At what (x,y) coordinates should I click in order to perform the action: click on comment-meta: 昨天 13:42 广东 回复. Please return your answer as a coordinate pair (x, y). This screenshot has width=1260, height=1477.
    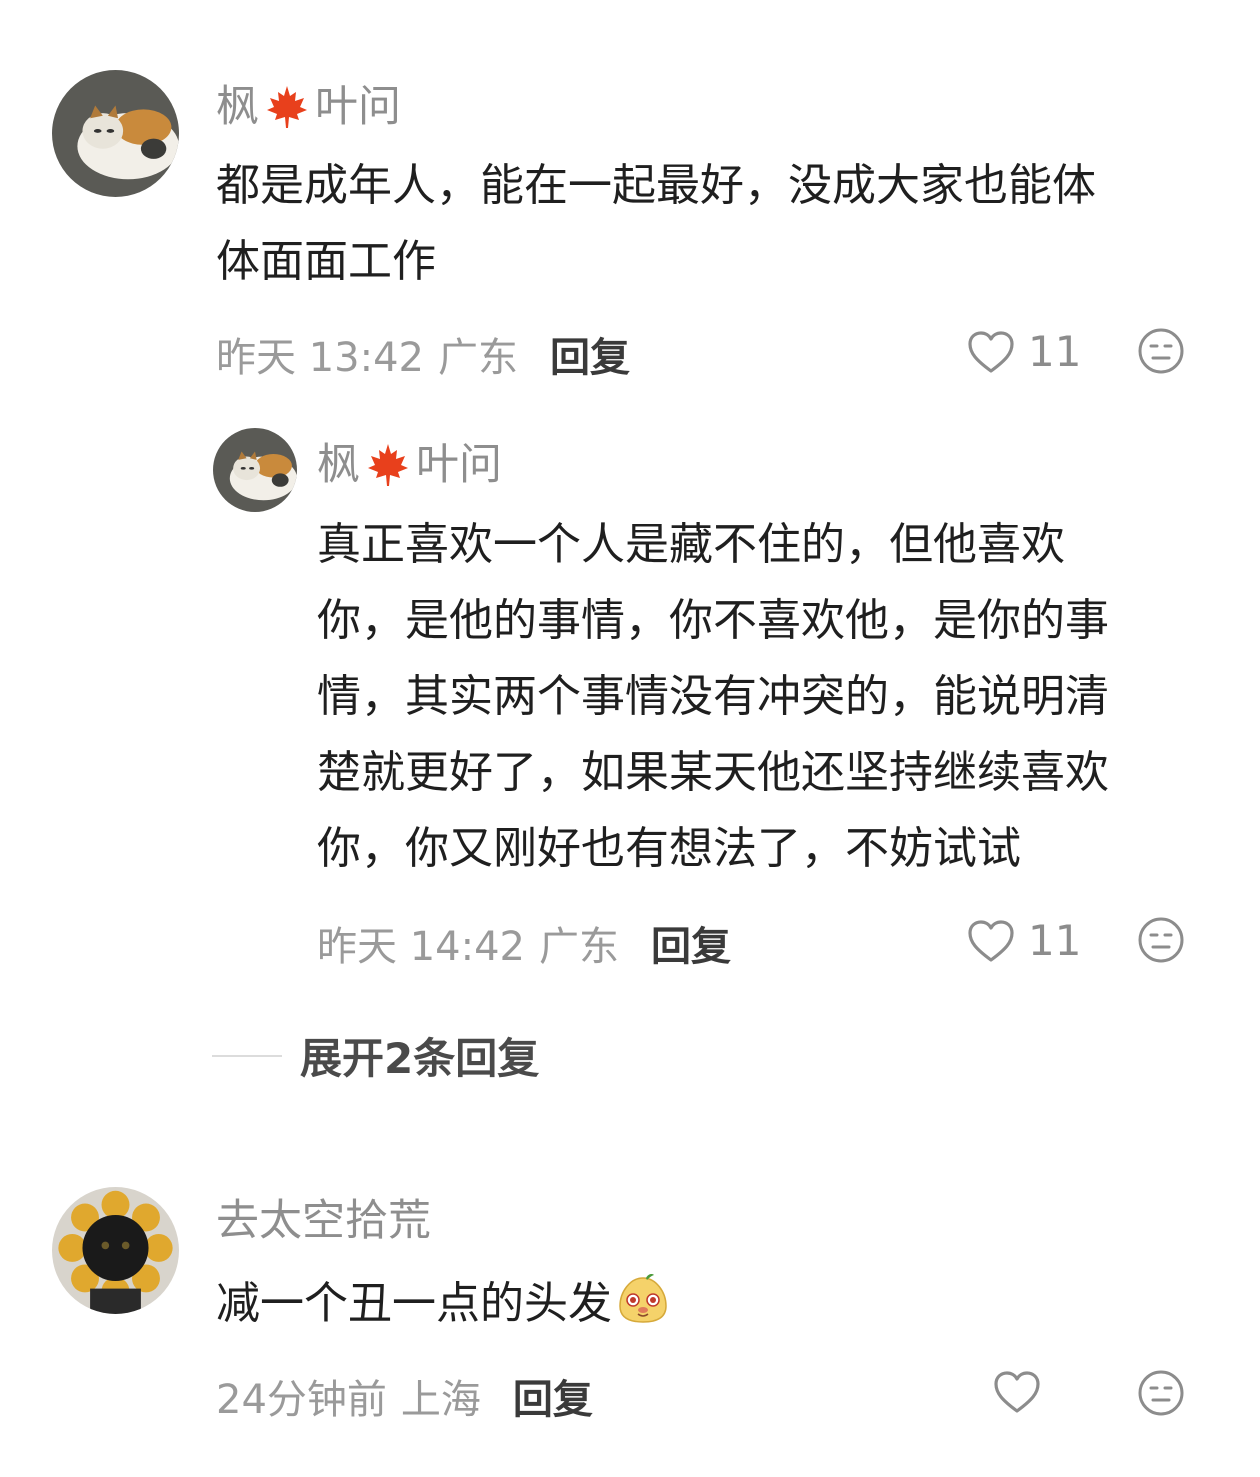
    Looking at the image, I should click on (423, 354).